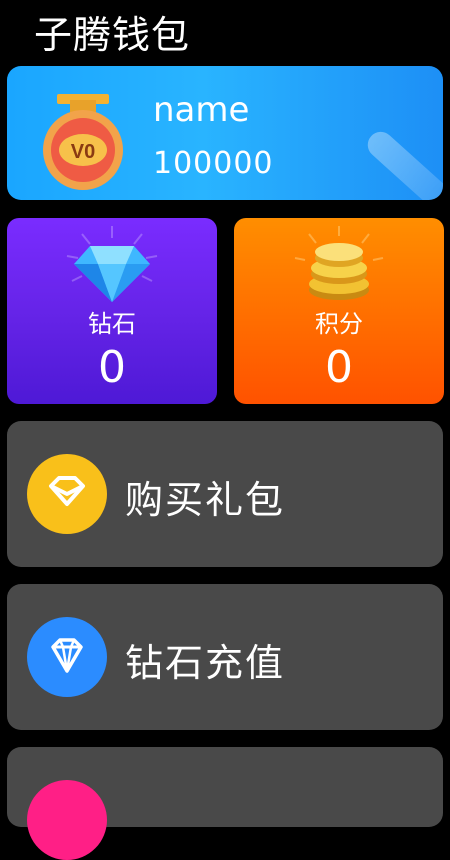 The width and height of the screenshot is (450, 860). What do you see at coordinates (67, 494) in the screenshot?
I see `gift-diamond-icon` at bounding box center [67, 494].